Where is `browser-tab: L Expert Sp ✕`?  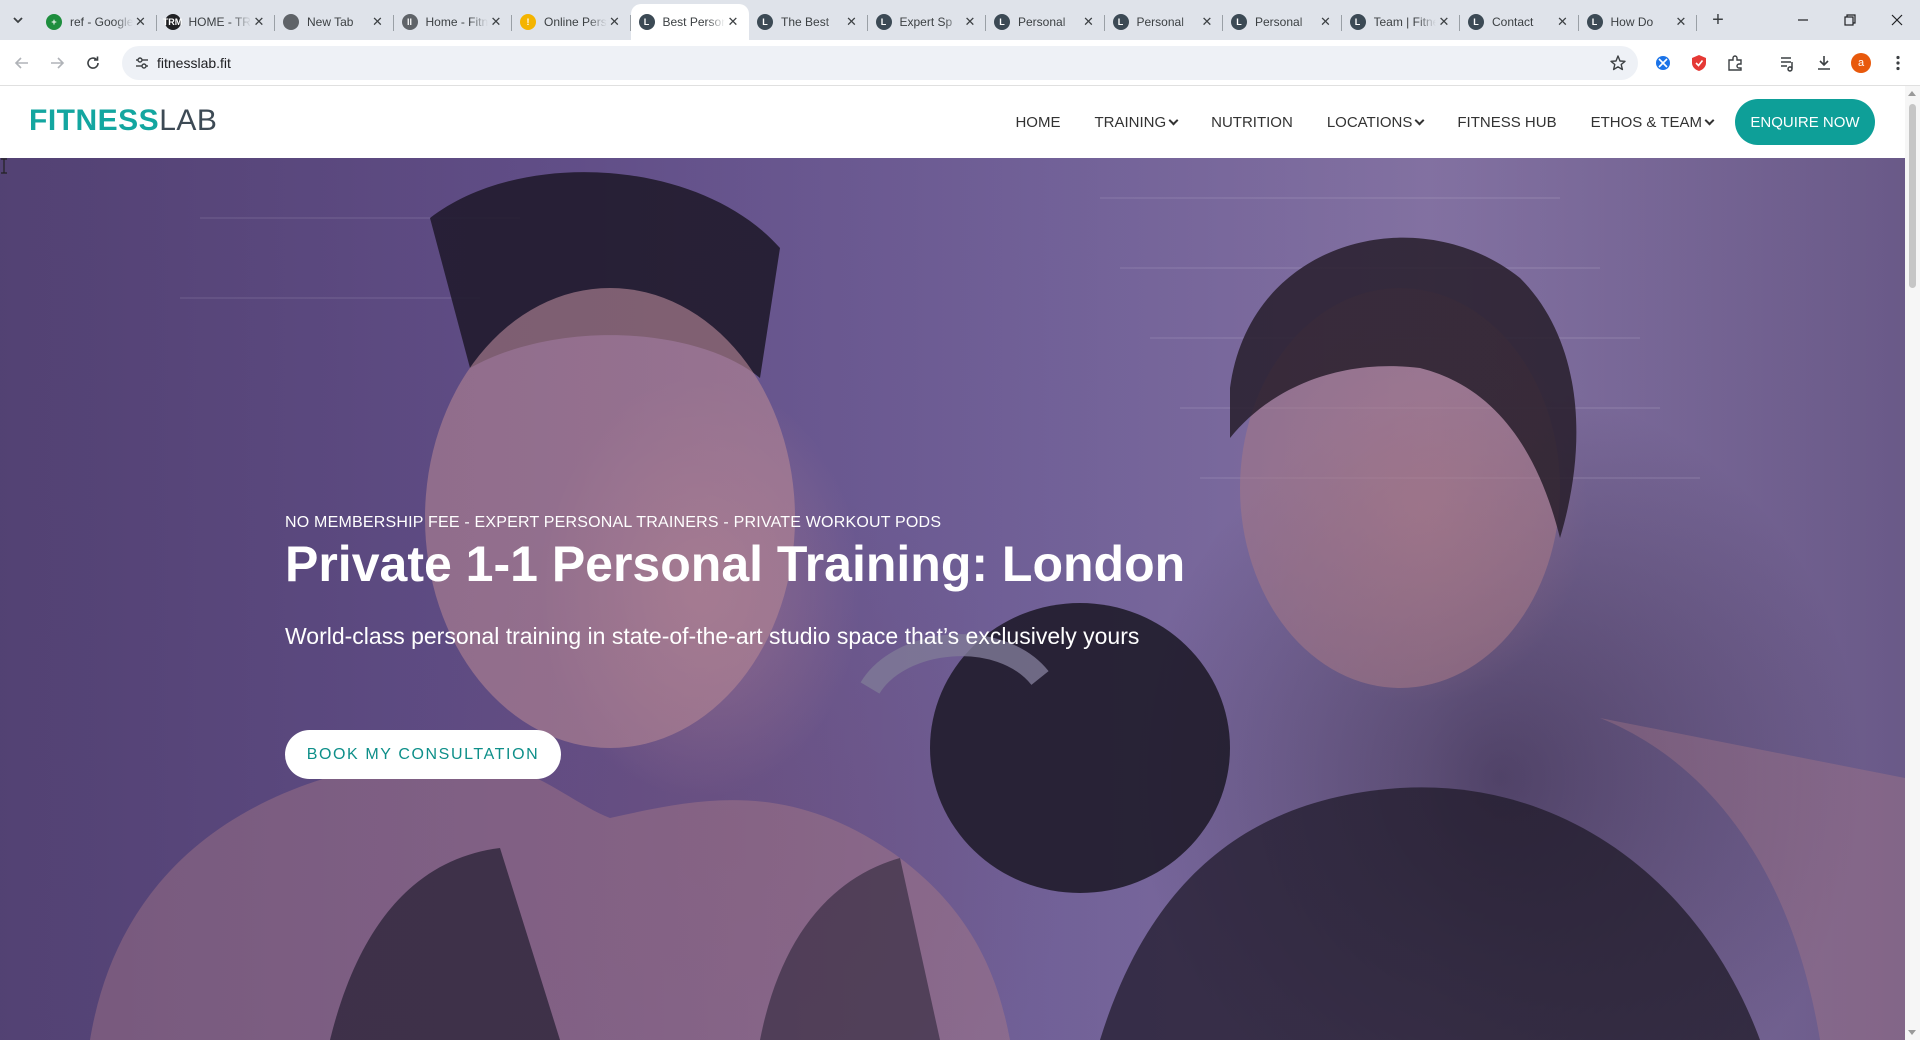
browser-tab: L Expert Sp ✕ is located at coordinates (927, 22).